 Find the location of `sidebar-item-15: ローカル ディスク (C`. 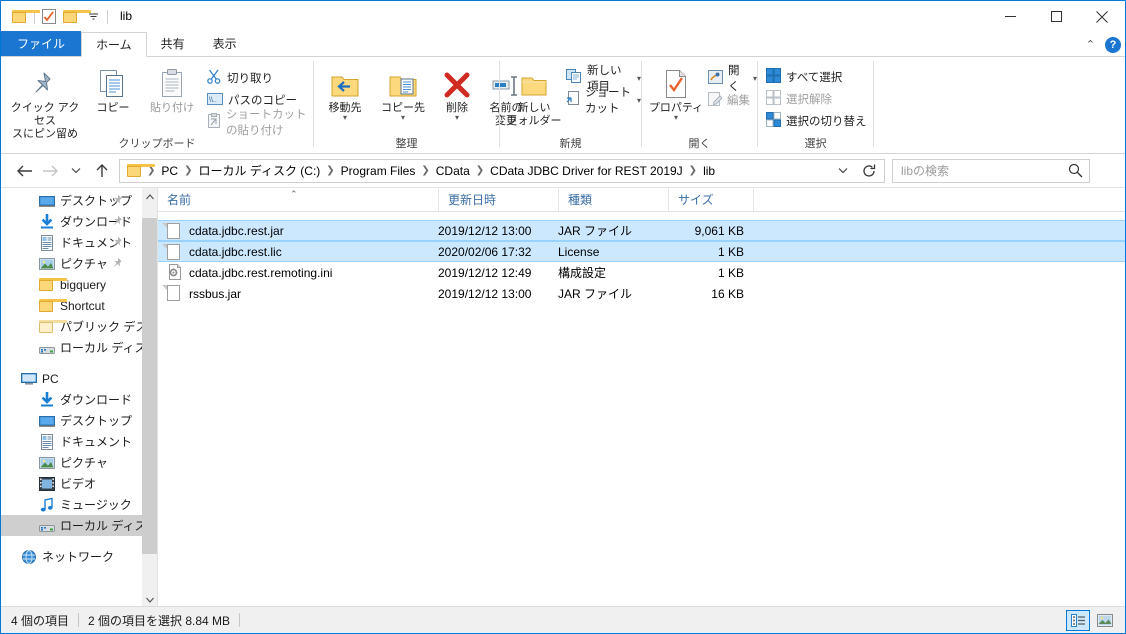

sidebar-item-15: ローカル ディスク (C is located at coordinates (71, 525).